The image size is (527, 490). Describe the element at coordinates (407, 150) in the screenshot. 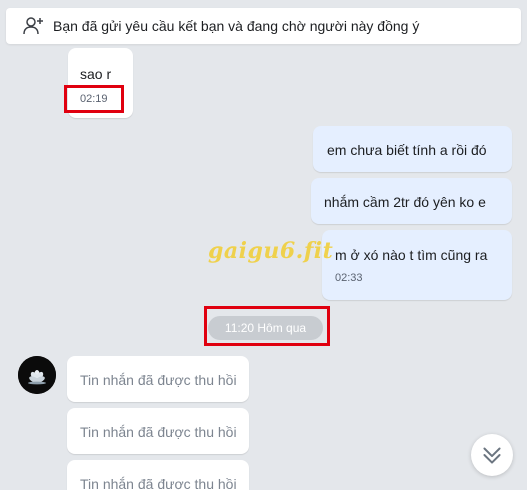

I see `message-text: em chưa biết tính a rồi đó` at that location.